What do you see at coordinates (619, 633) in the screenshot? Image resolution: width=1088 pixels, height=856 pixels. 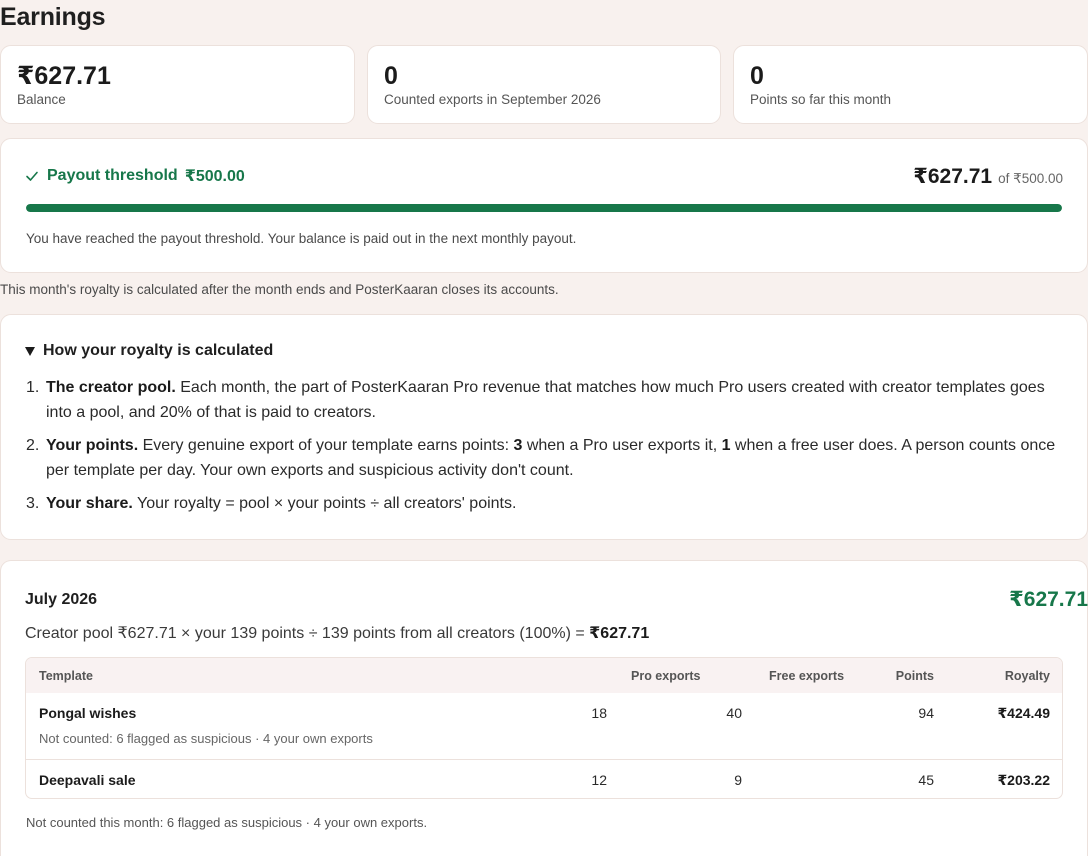 I see `formula-result: ₹627.71` at bounding box center [619, 633].